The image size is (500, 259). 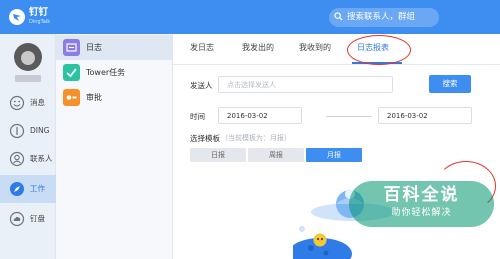 What do you see at coordinates (218, 155) in the screenshot?
I see `template-daily: 日报` at bounding box center [218, 155].